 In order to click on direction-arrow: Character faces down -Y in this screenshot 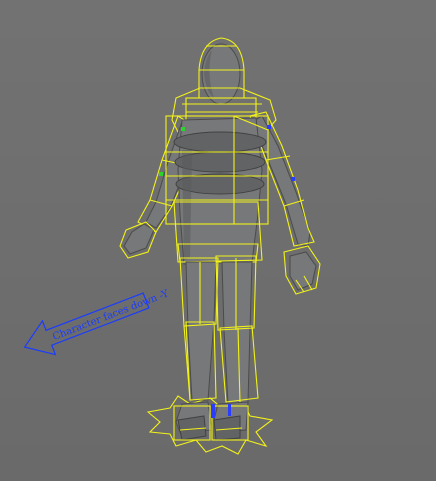, I will do `click(97, 322)`.